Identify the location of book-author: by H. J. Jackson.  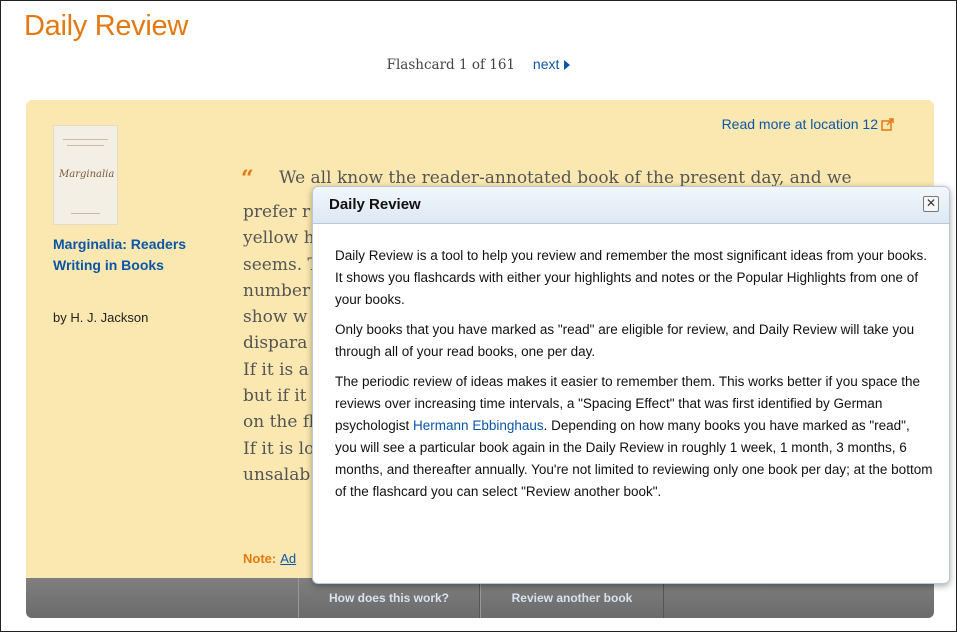
(101, 317).